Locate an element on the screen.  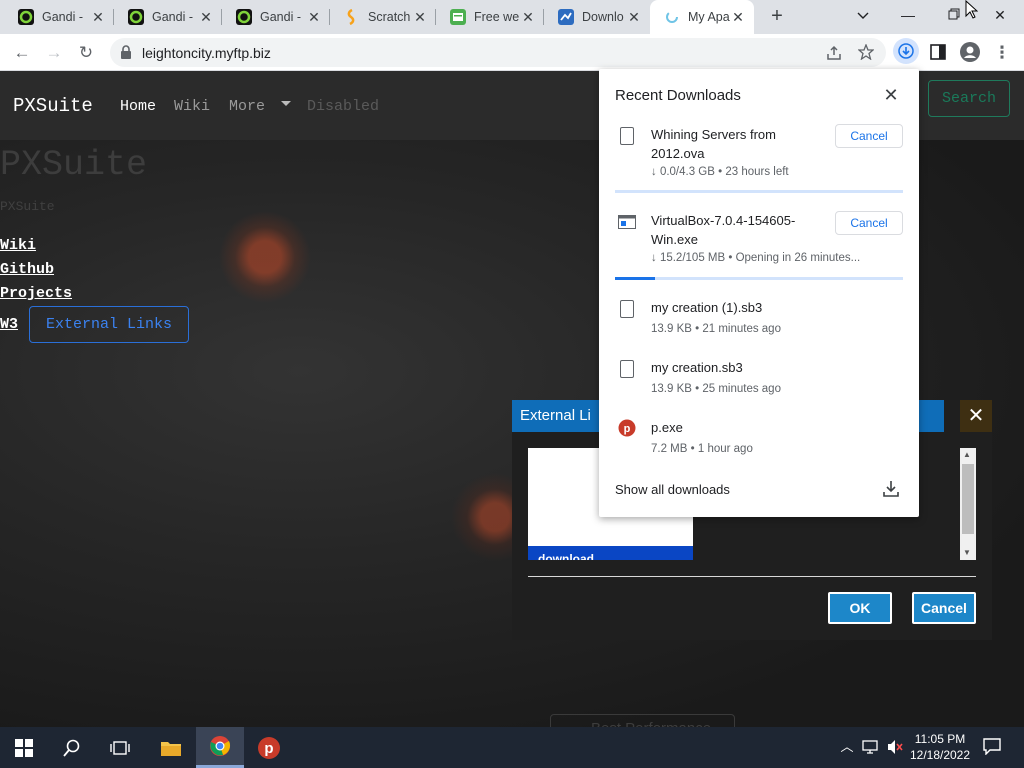
windows-taskbar: p ︿ 11:05 PM 12/18/2022 is located at coordinates (512, 747).